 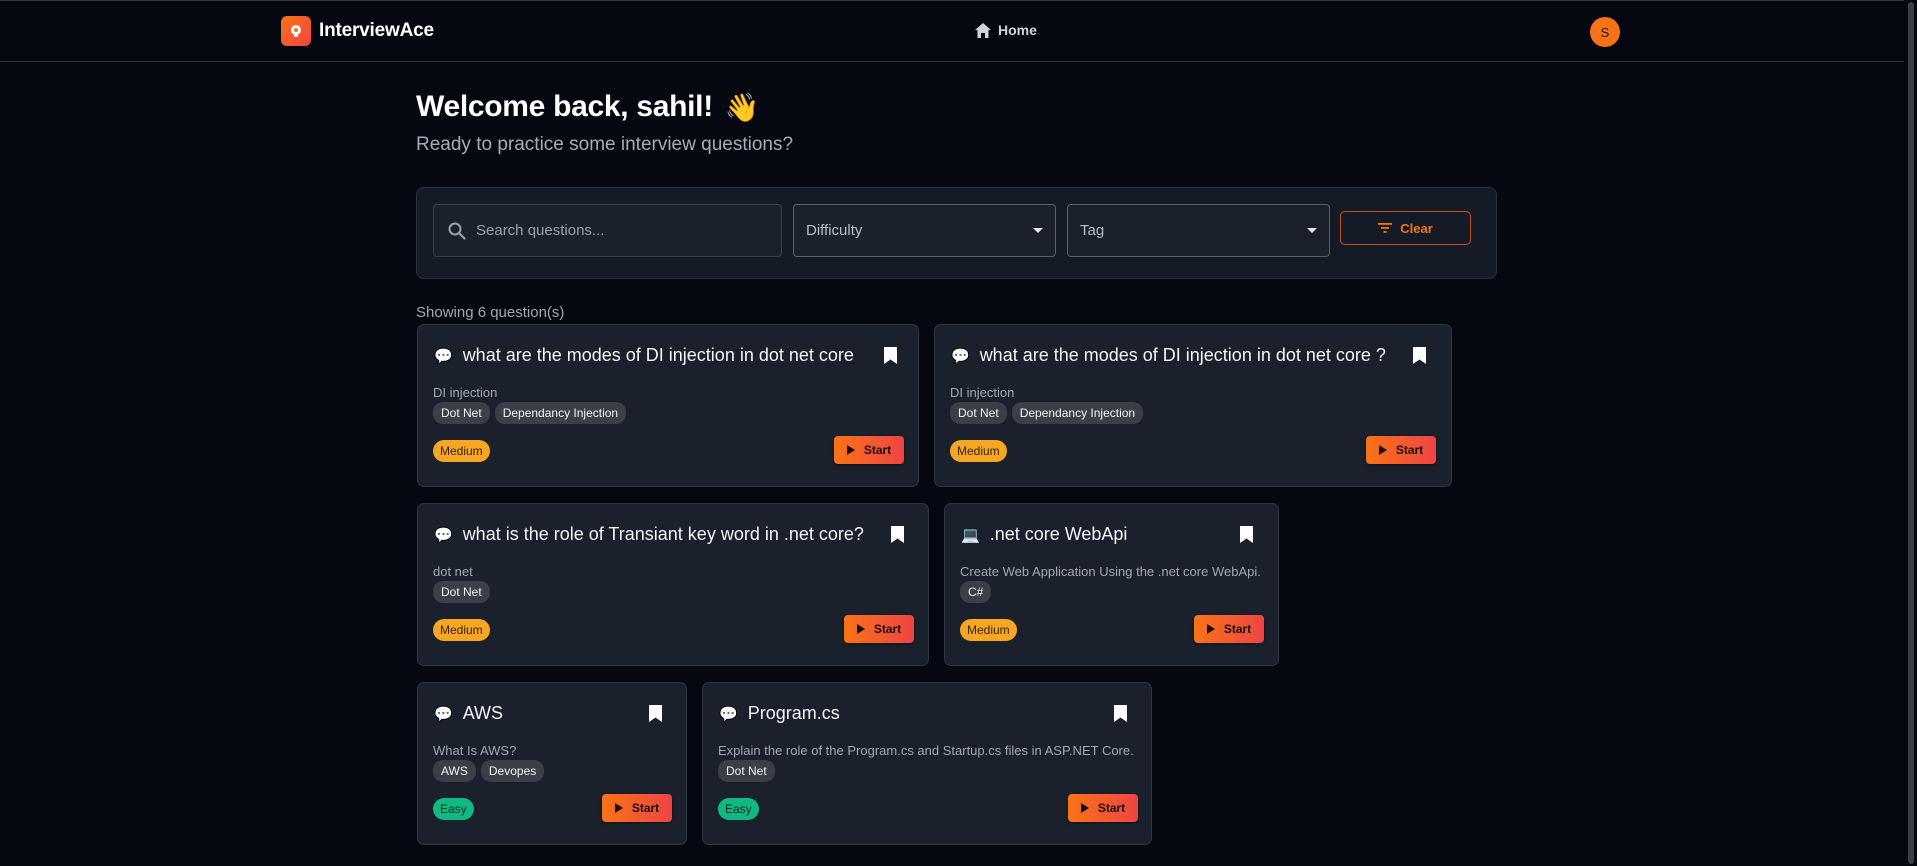 What do you see at coordinates (1416, 228) in the screenshot?
I see `clear-label: Clear` at bounding box center [1416, 228].